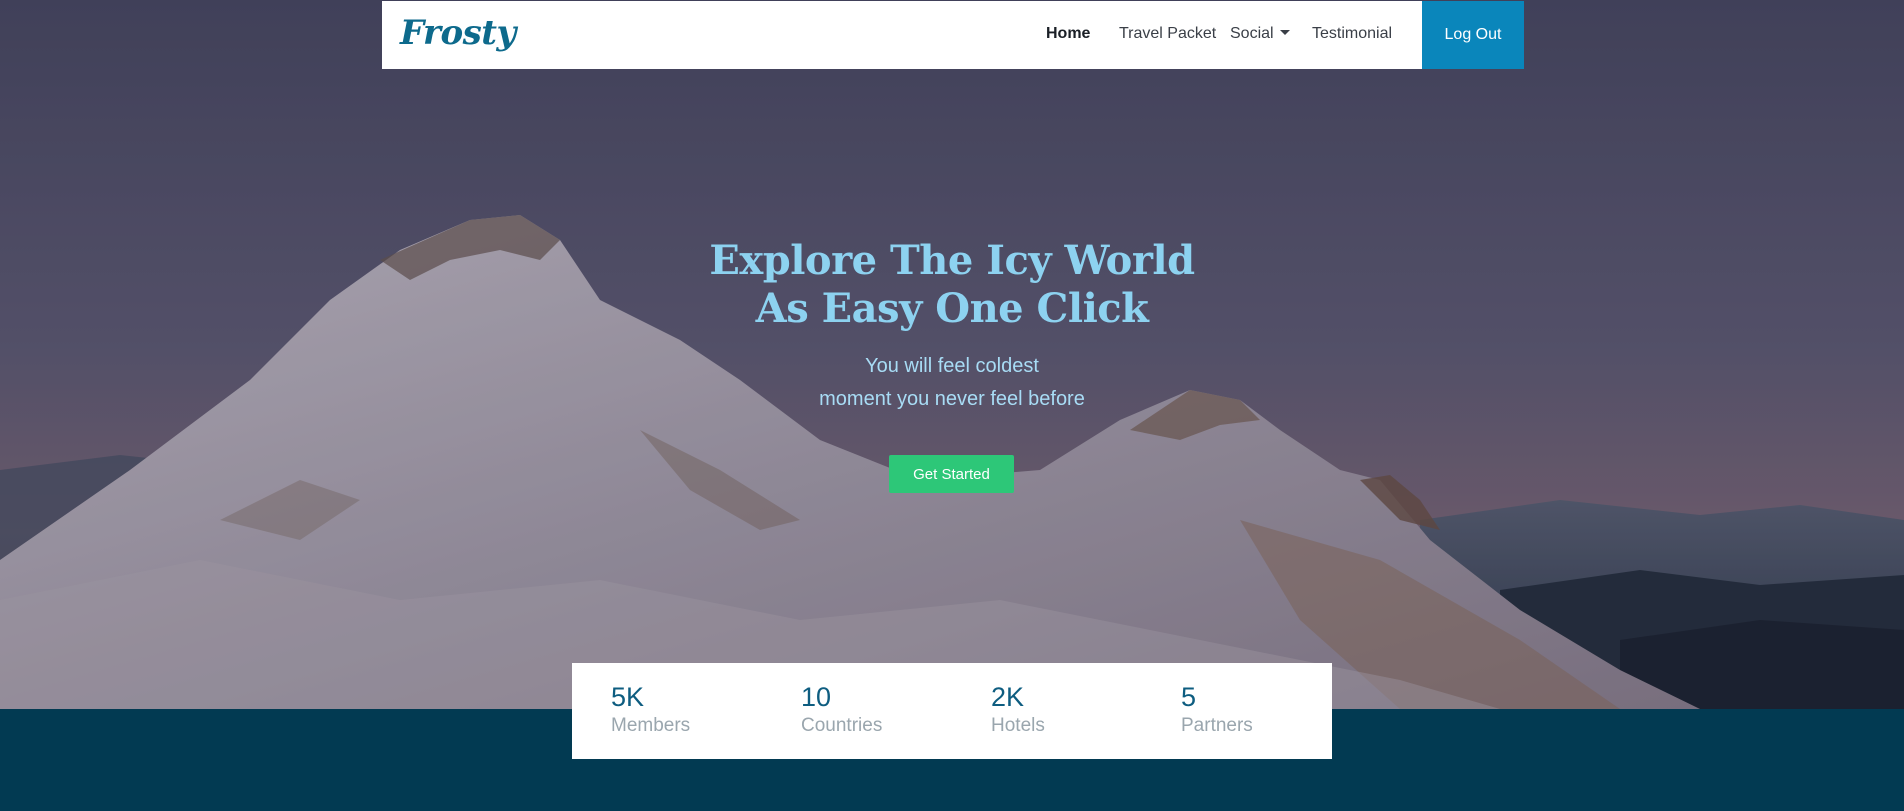  I want to click on nav-item-social-label: Social, so click(1252, 33).